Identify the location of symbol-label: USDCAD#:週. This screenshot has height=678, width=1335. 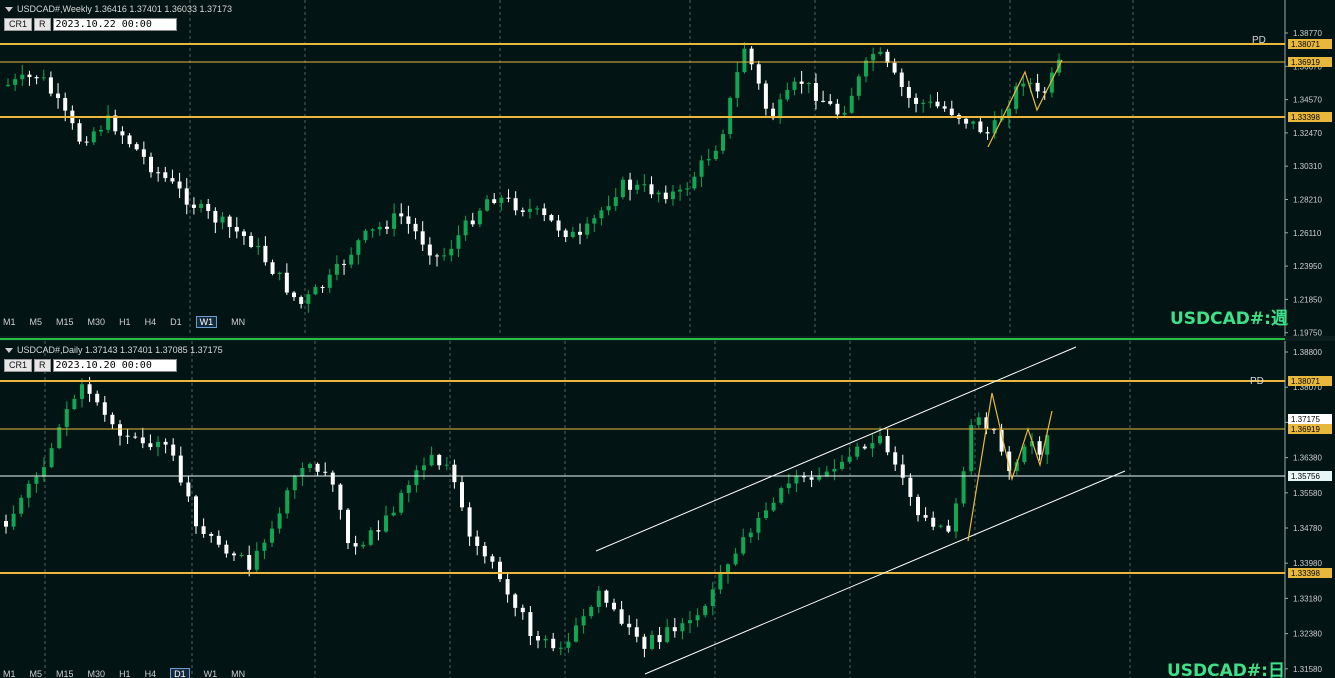
(1229, 319).